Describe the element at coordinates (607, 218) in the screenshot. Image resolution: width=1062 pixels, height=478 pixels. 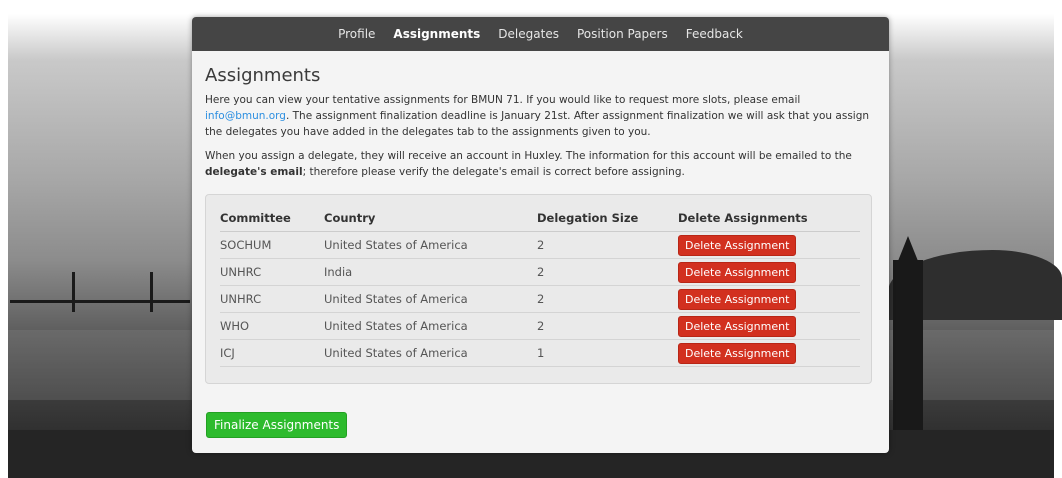
I see `header-delegation-size: Delegation Size` at that location.